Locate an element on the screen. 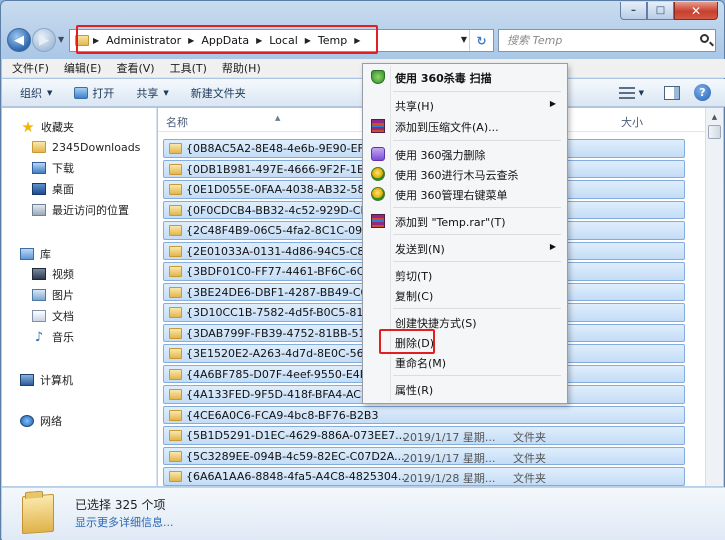  menu-item-rename: 重命名(M) is located at coordinates (465, 362).